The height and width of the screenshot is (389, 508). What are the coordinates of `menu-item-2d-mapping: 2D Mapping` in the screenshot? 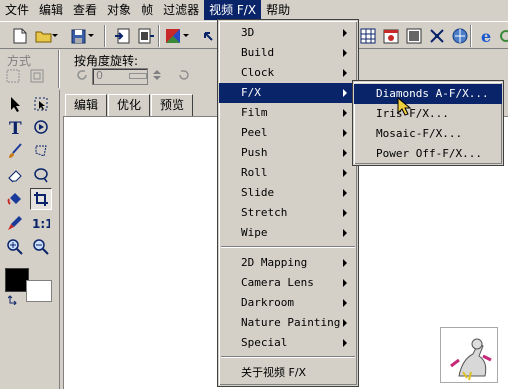 It's located at (288, 263).